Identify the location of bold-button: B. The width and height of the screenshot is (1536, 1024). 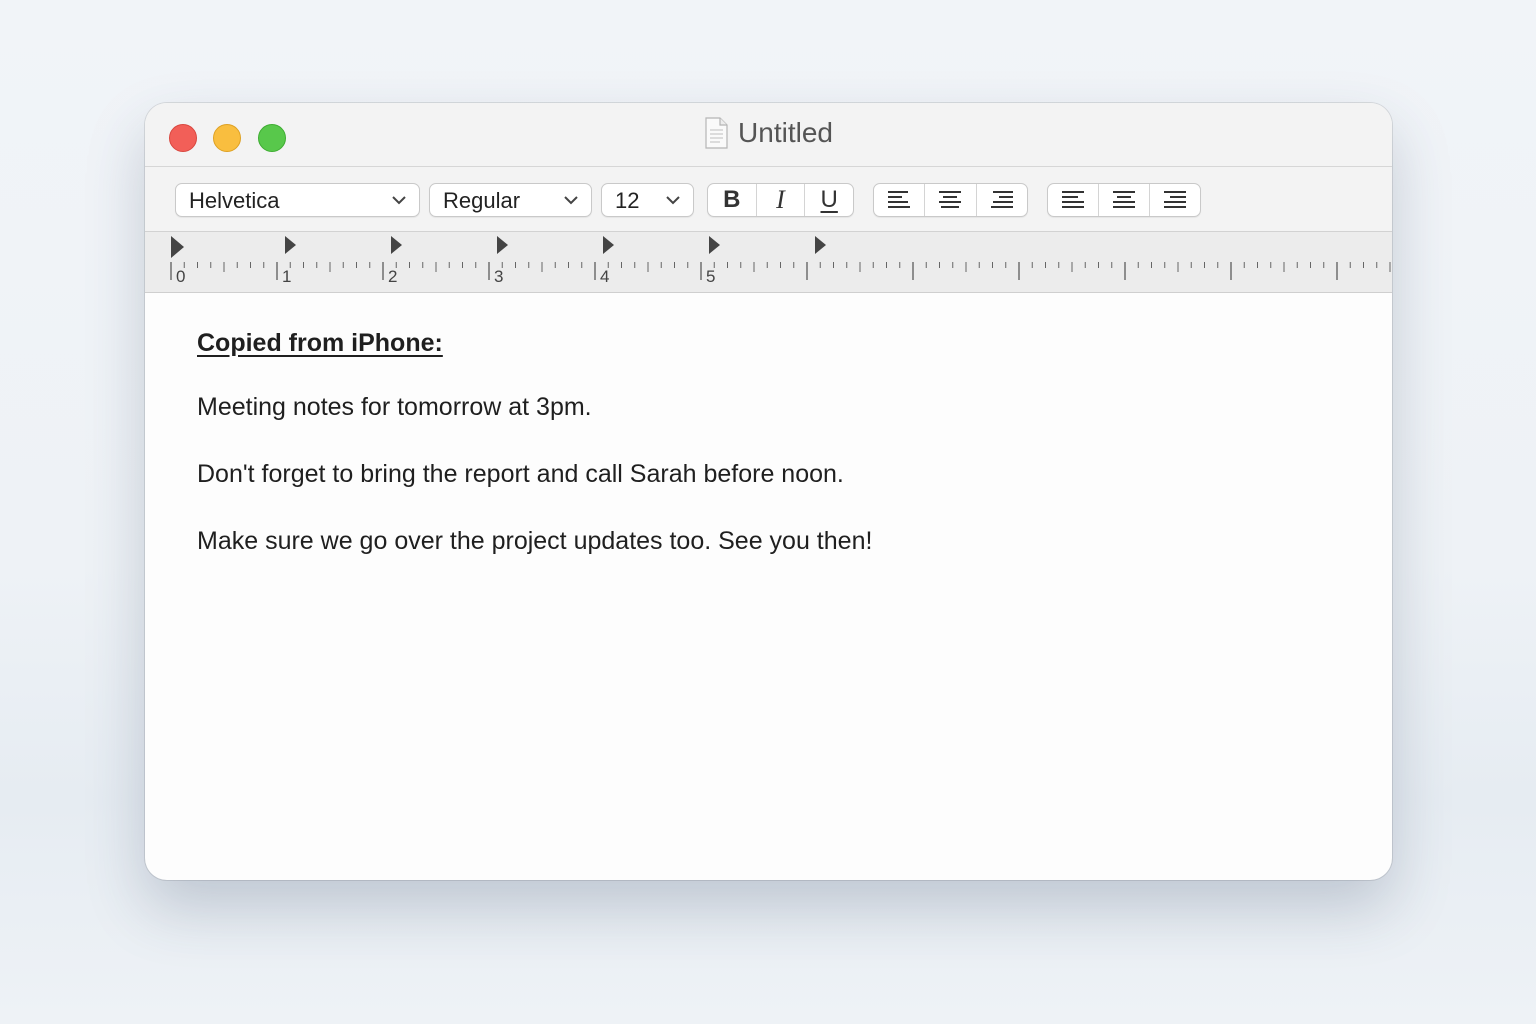
(732, 200).